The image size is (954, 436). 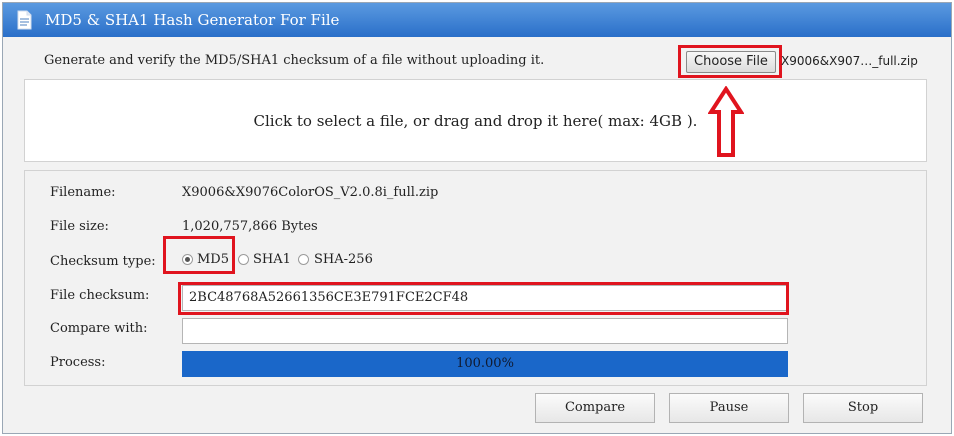 What do you see at coordinates (243, 259) in the screenshot?
I see `sha1-radio` at bounding box center [243, 259].